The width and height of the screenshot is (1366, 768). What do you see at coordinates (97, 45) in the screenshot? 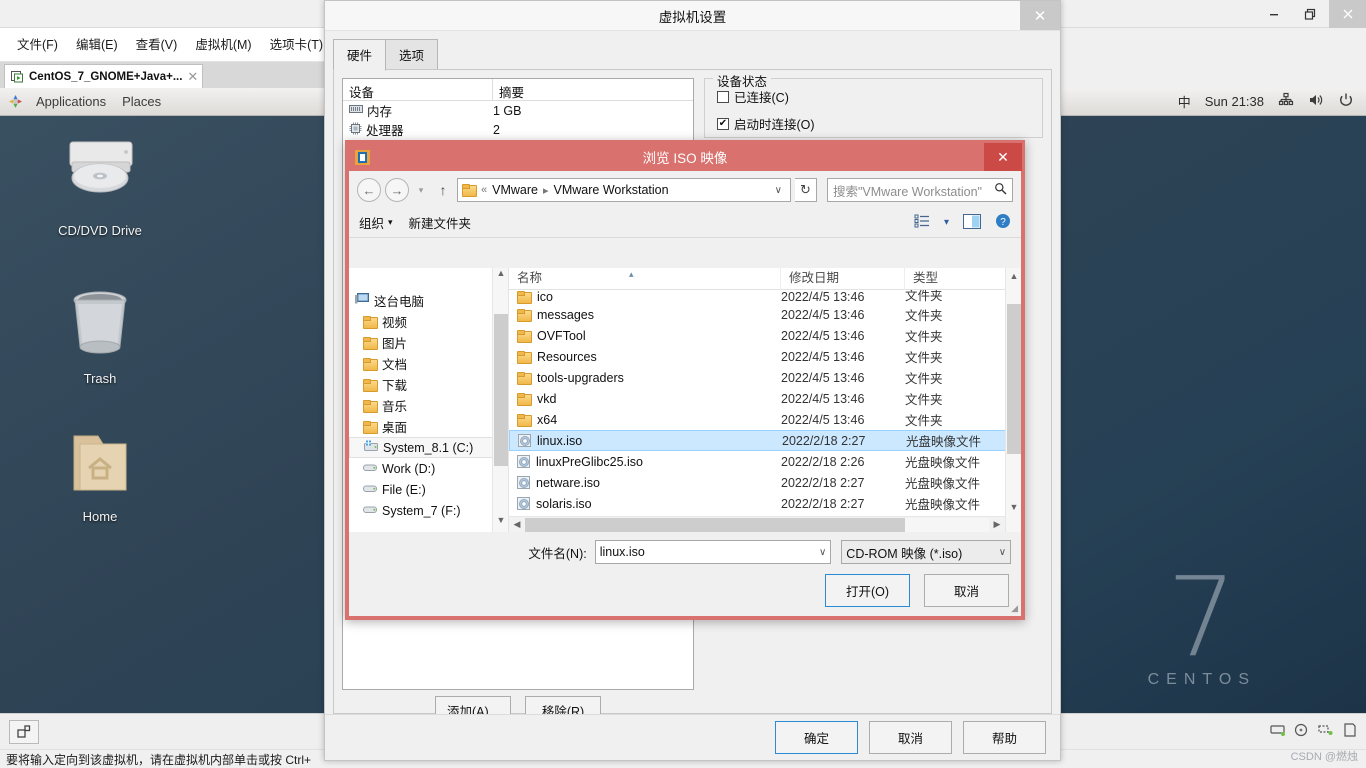
I see `menu-edit: 编辑(E)` at bounding box center [97, 45].